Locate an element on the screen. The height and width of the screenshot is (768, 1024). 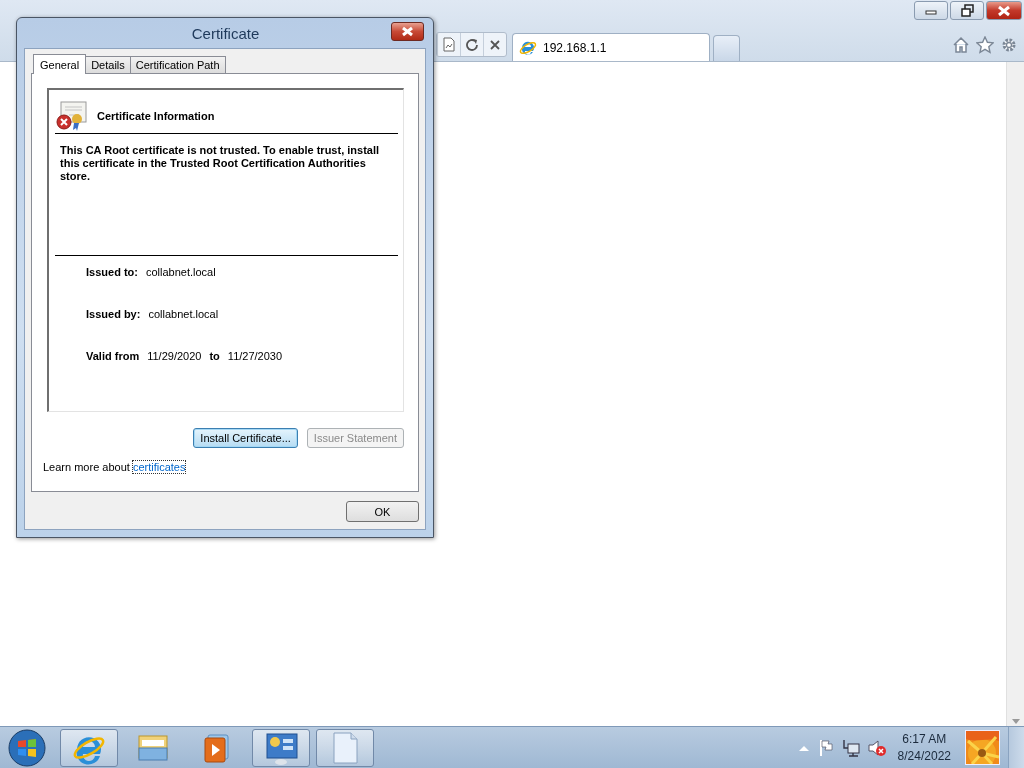
speaker-muted-icon is located at coordinates (876, 747).